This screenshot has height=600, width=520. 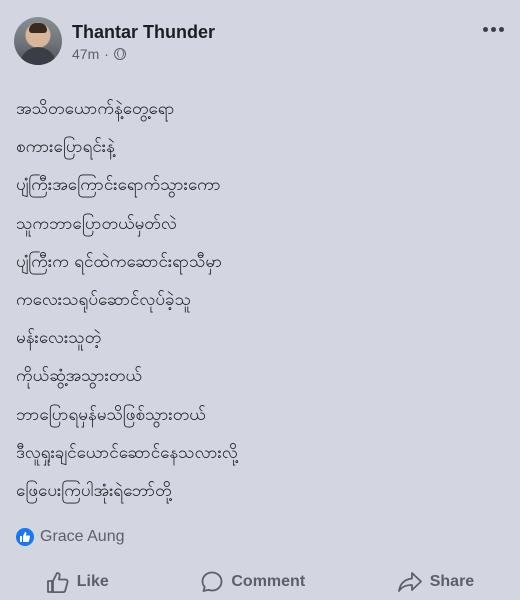 I want to click on post-line: ပျံကြီးအကြောင်းရောက်သွားကော, so click(x=118, y=185).